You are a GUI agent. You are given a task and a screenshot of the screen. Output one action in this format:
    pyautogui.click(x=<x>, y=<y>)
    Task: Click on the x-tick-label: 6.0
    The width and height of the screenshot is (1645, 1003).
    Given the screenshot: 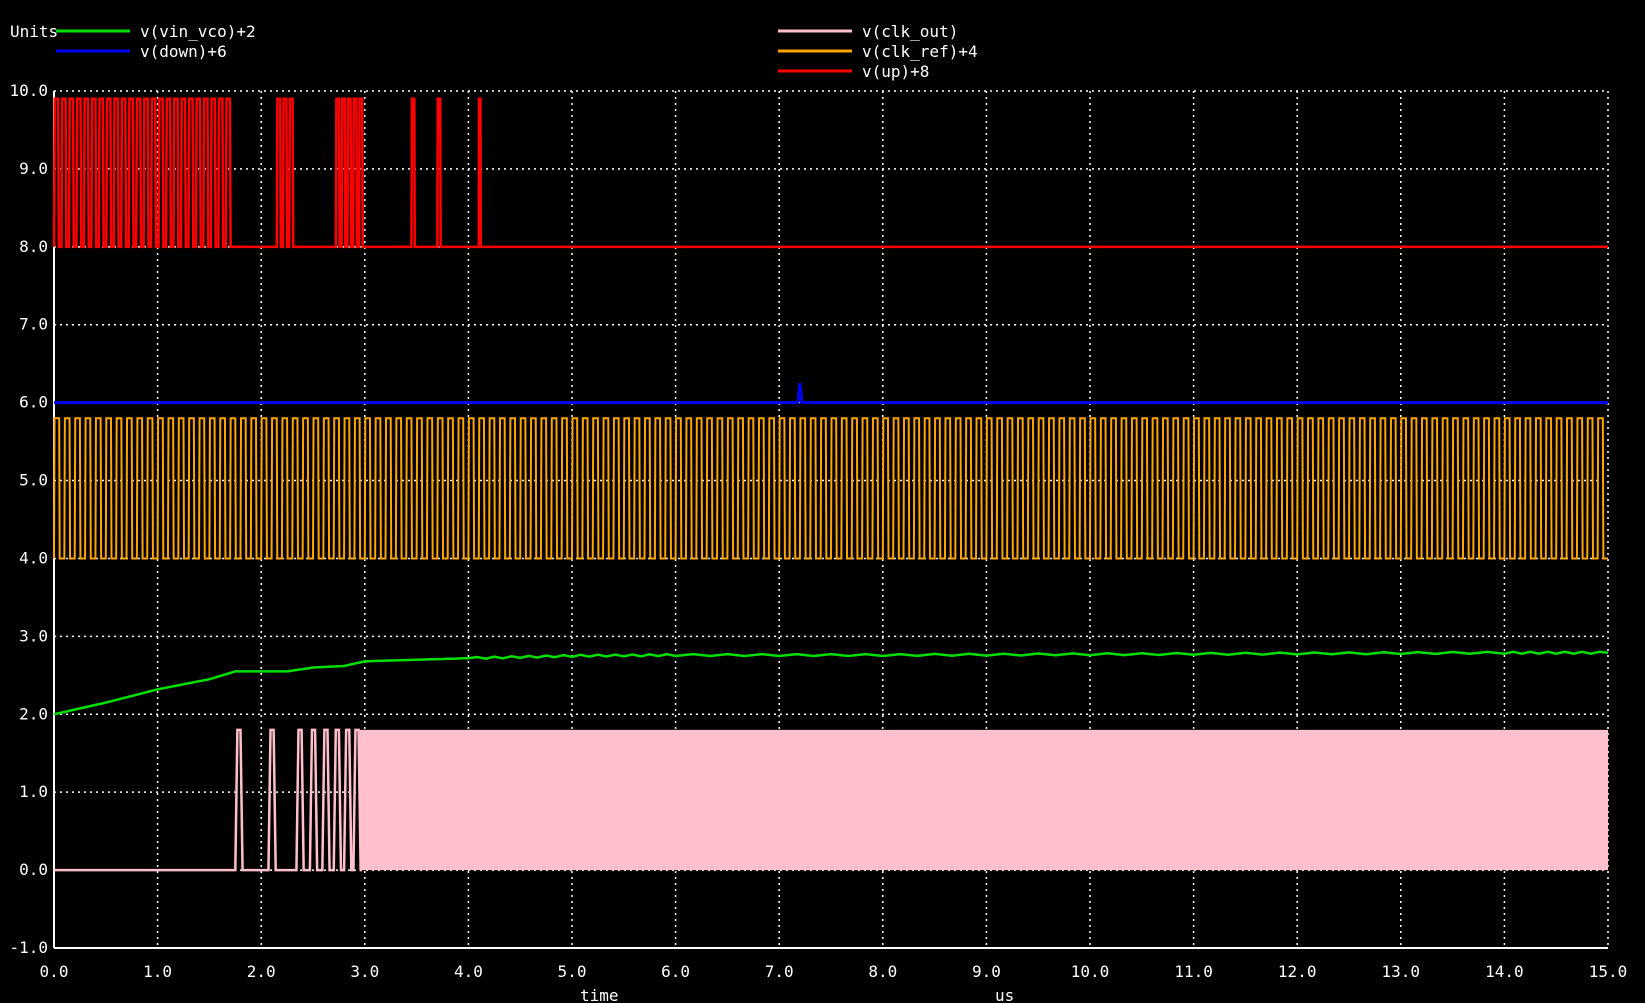 What is the action you would take?
    pyautogui.click(x=675, y=971)
    